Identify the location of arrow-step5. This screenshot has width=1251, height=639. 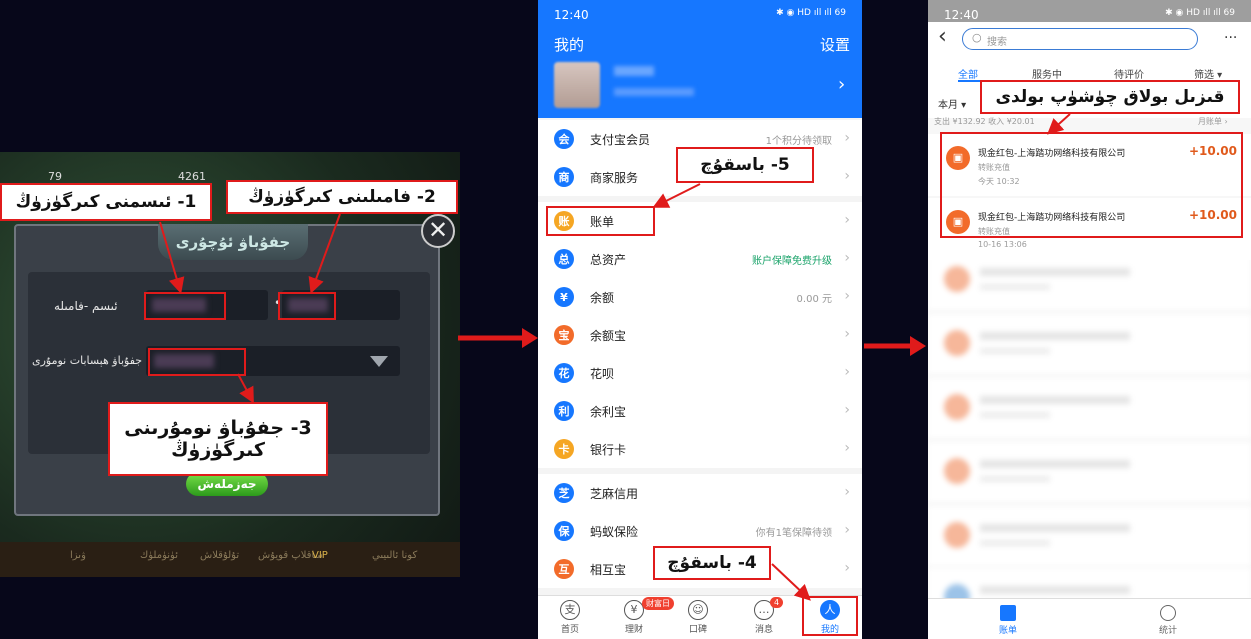
(676, 195).